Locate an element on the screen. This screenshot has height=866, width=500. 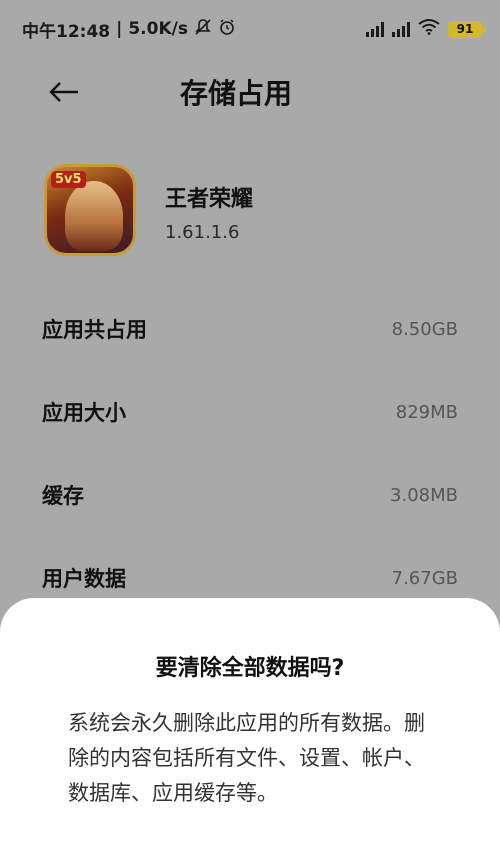
app-icon-hero is located at coordinates (94, 216).